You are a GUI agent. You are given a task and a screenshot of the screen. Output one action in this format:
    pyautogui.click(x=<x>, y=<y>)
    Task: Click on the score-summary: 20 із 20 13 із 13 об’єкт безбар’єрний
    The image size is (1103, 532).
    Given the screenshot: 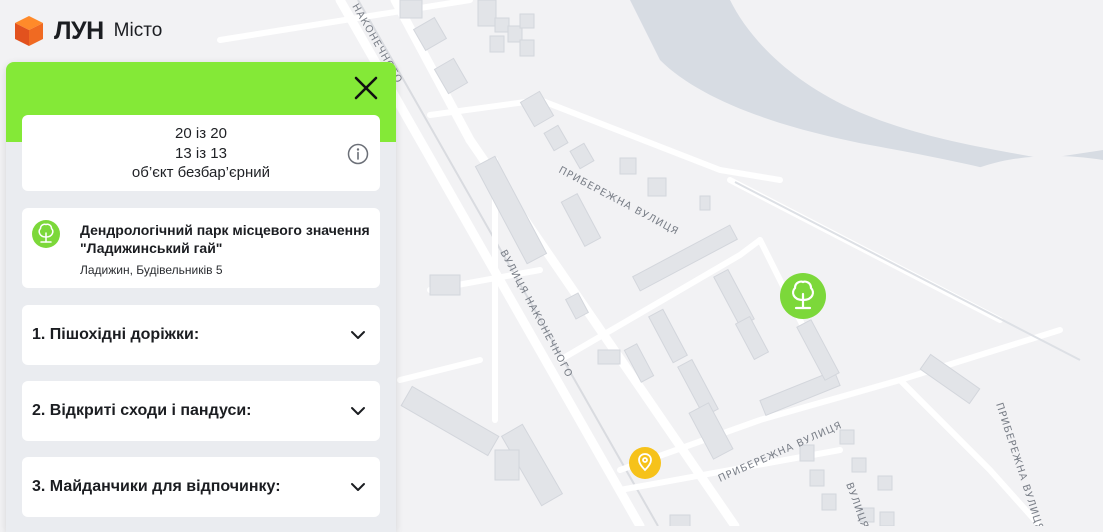 What is the action you would take?
    pyautogui.click(x=201, y=153)
    